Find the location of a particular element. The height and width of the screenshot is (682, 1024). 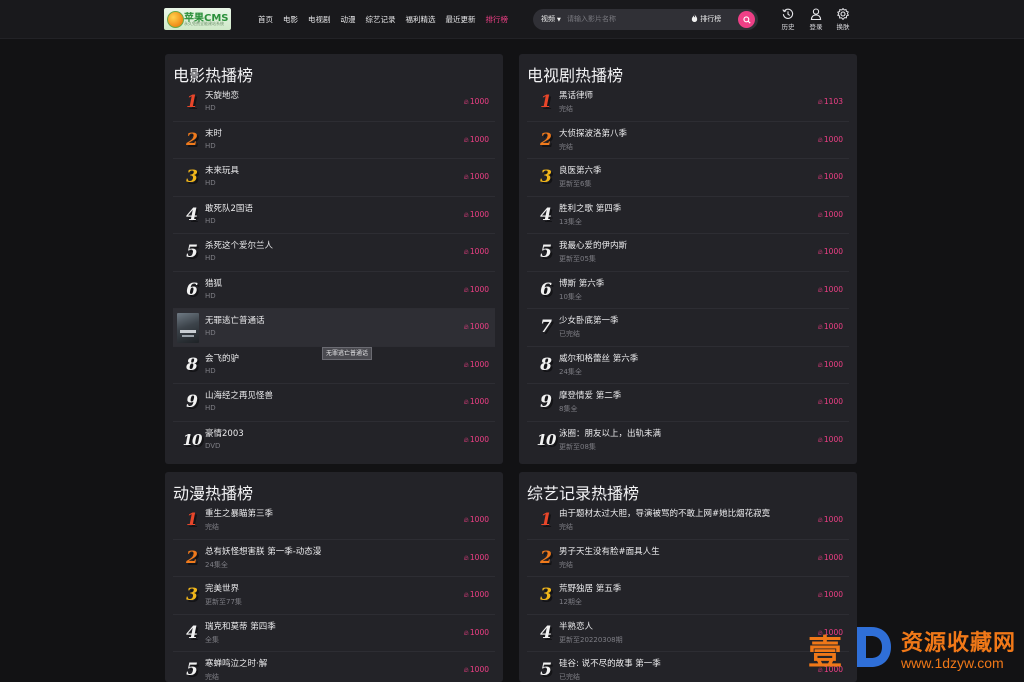

ranking-item-hovered: 无罪逃亡普通话 HD 🔥︎1000 is located at coordinates (334, 328).